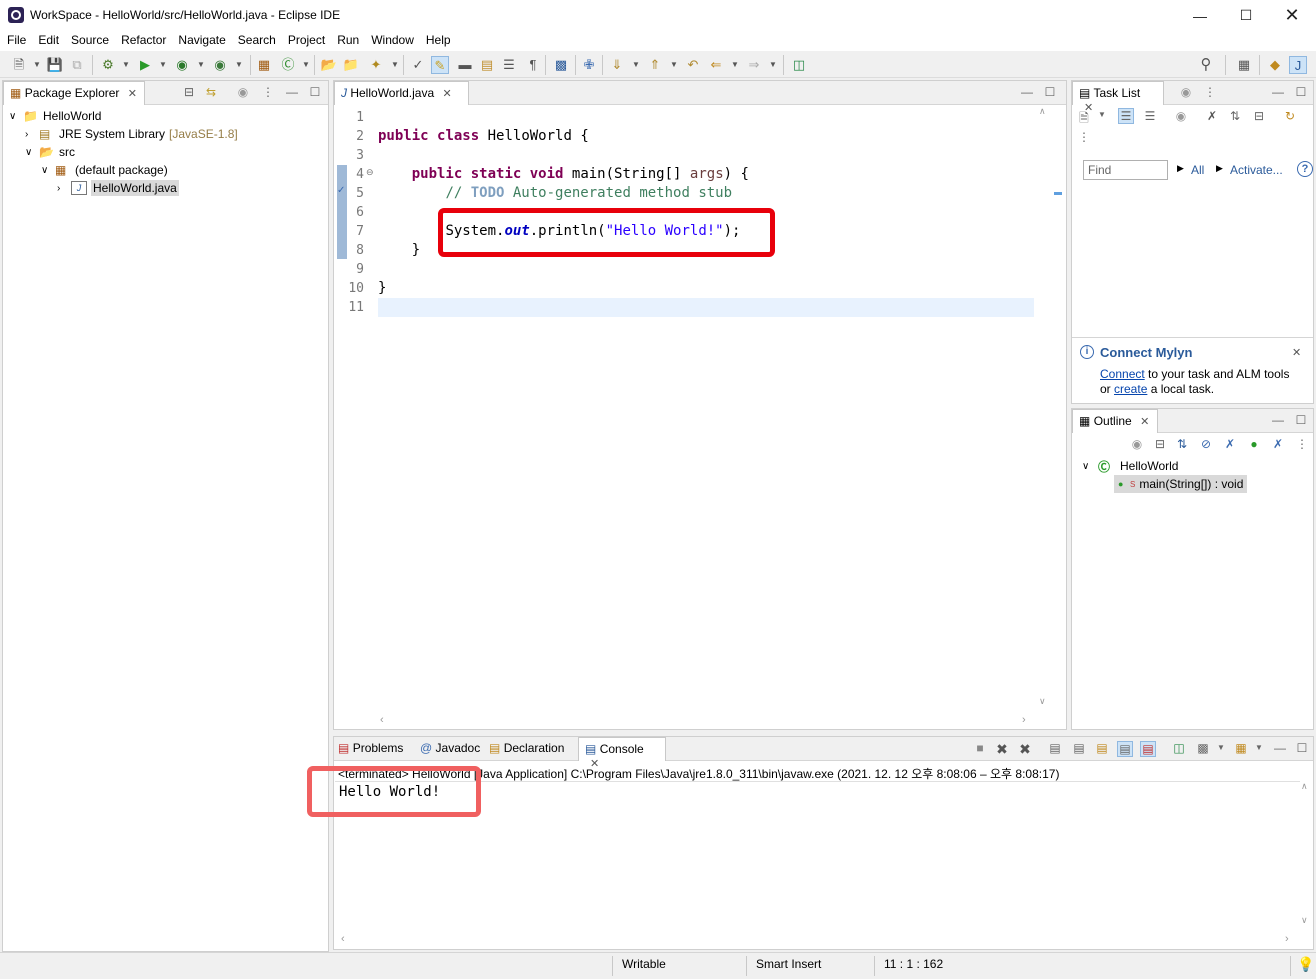  What do you see at coordinates (617, 65) in the screenshot?
I see `next-annotation-icon: ⇓` at bounding box center [617, 65].